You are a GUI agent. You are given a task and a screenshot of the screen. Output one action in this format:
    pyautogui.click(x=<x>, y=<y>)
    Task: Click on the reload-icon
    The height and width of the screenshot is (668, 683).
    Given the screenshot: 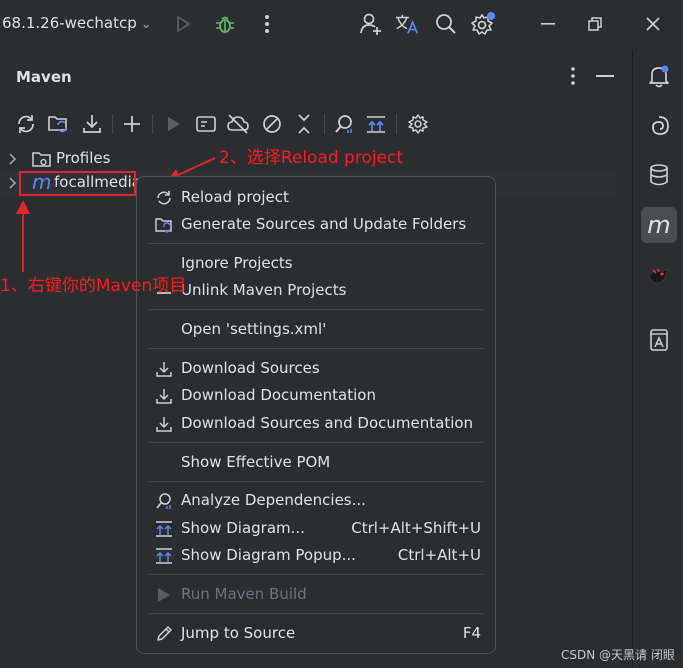 What is the action you would take?
    pyautogui.click(x=164, y=198)
    